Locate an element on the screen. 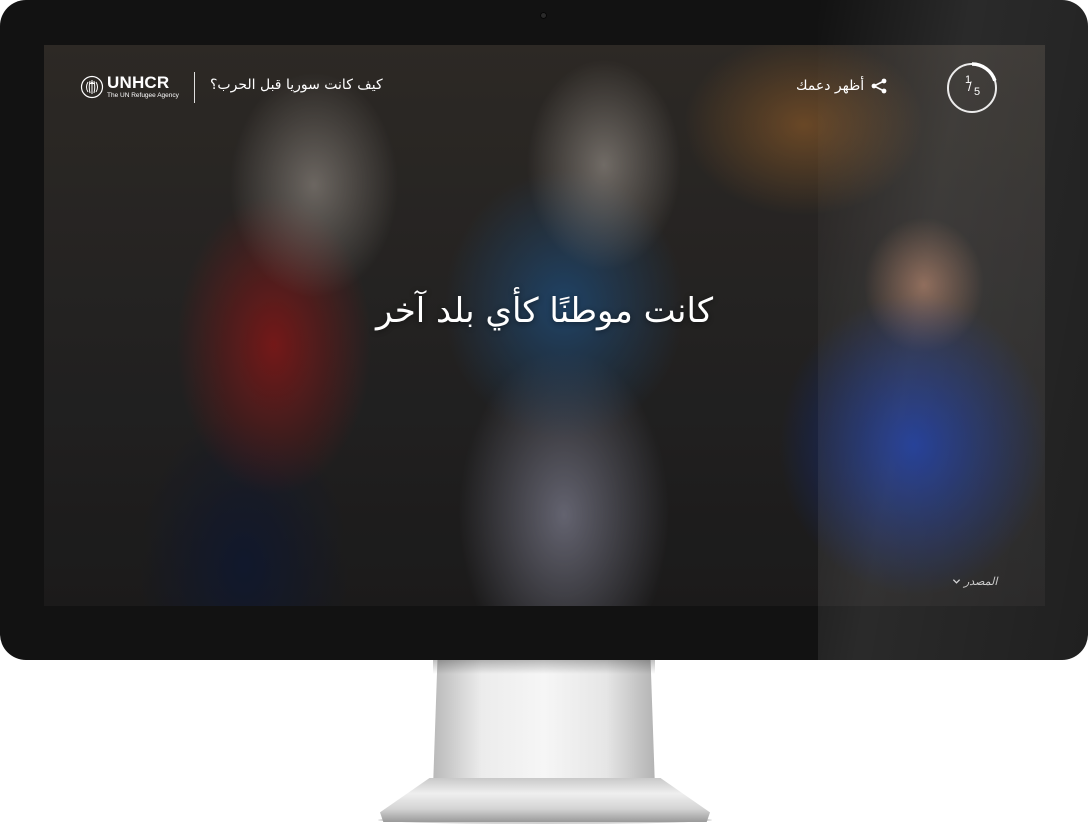  stand-shadow is located at coordinates (544, 667).